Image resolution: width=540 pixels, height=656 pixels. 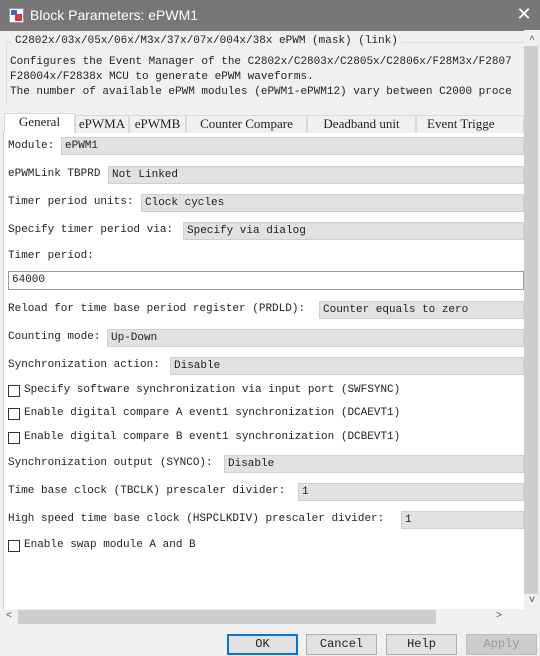 What do you see at coordinates (270, 15) in the screenshot?
I see `title-bar: Block Parameters: ePWM1 ✕` at bounding box center [270, 15].